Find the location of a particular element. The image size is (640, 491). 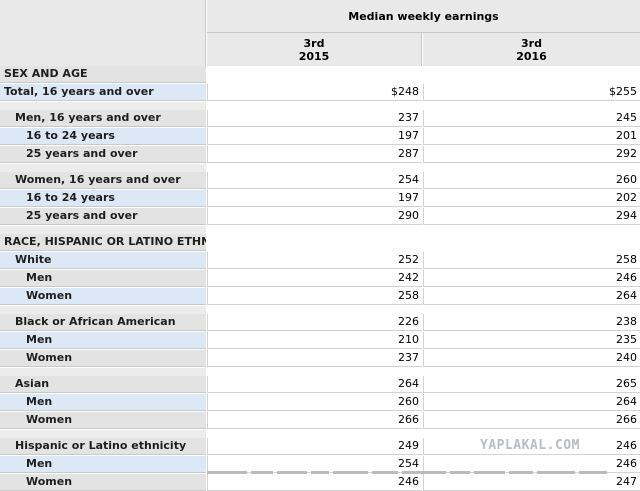

value-2016: 292 is located at coordinates (531, 154).